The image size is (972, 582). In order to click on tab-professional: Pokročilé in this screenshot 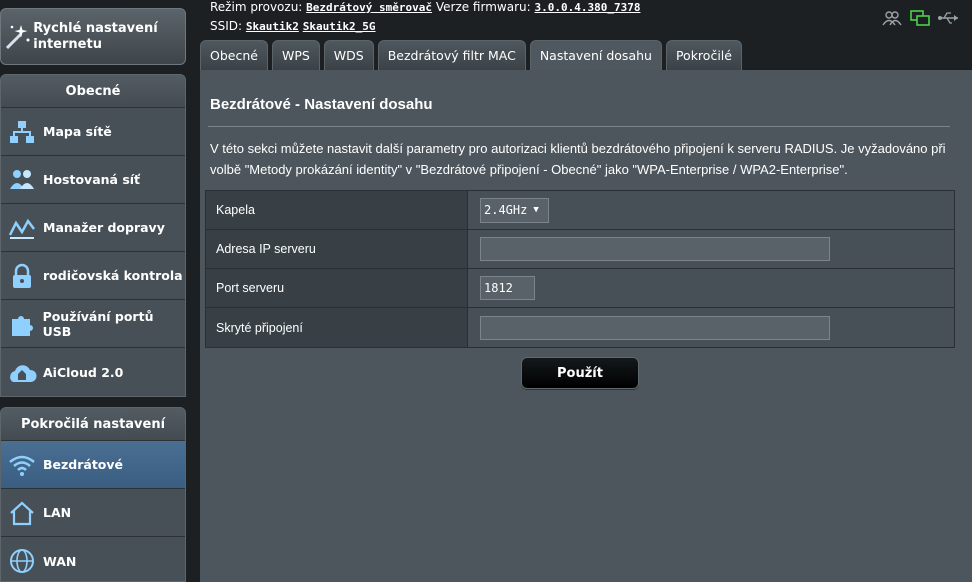, I will do `click(703, 55)`.